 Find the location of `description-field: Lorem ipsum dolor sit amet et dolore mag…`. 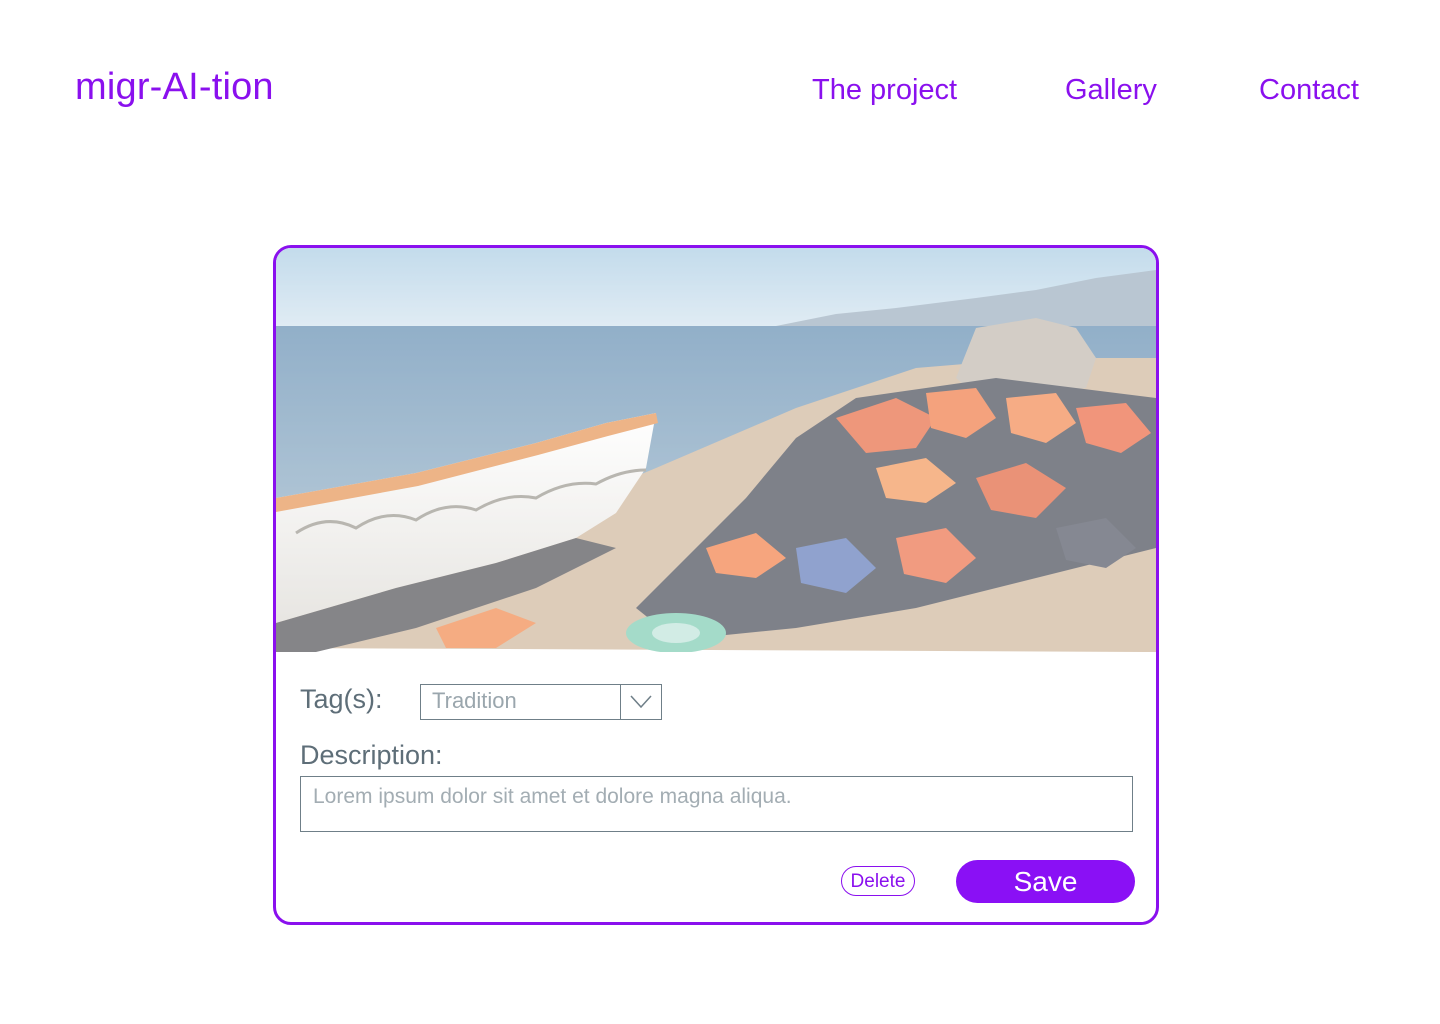

description-field: Lorem ipsum dolor sit amet et dolore mag… is located at coordinates (716, 804).